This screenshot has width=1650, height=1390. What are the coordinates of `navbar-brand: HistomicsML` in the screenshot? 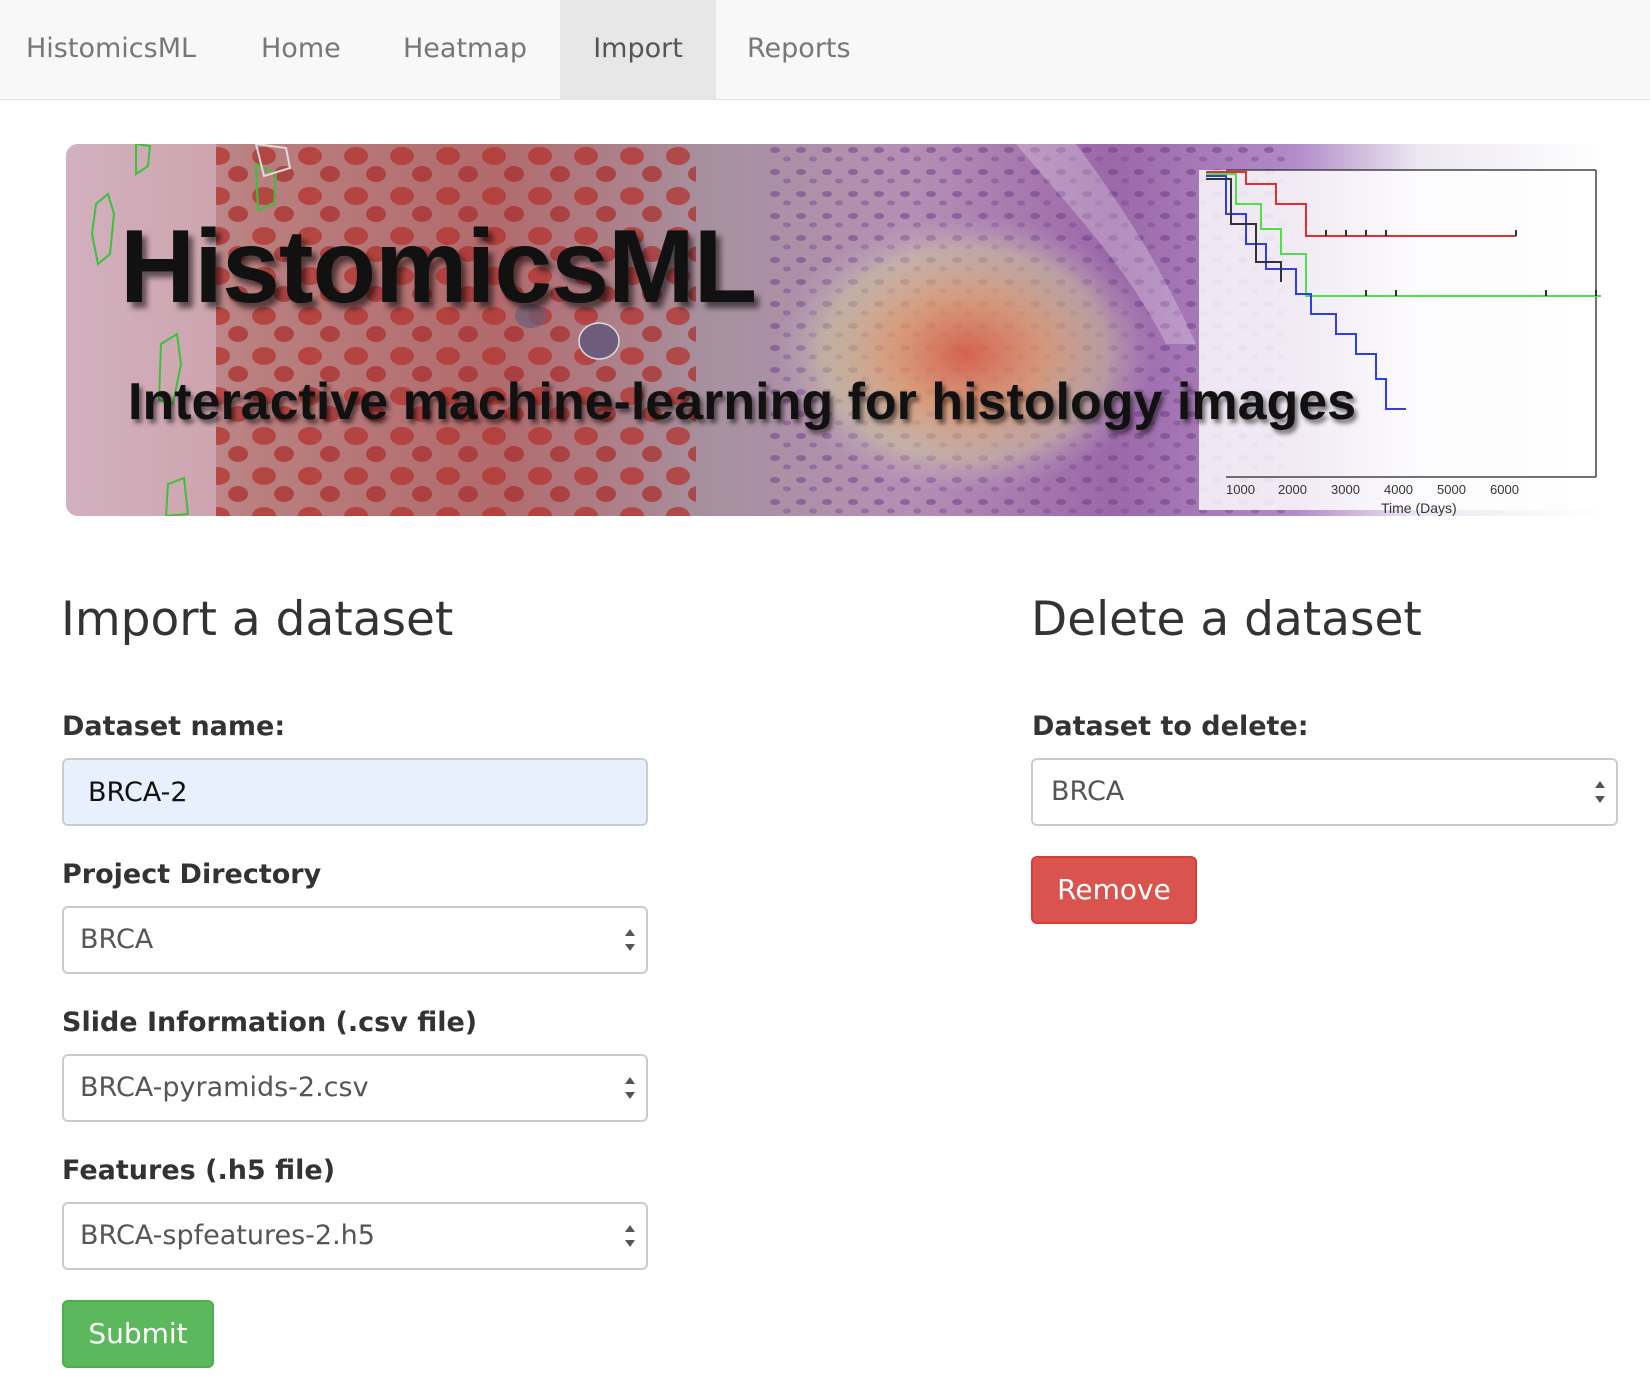 It's located at (111, 49).